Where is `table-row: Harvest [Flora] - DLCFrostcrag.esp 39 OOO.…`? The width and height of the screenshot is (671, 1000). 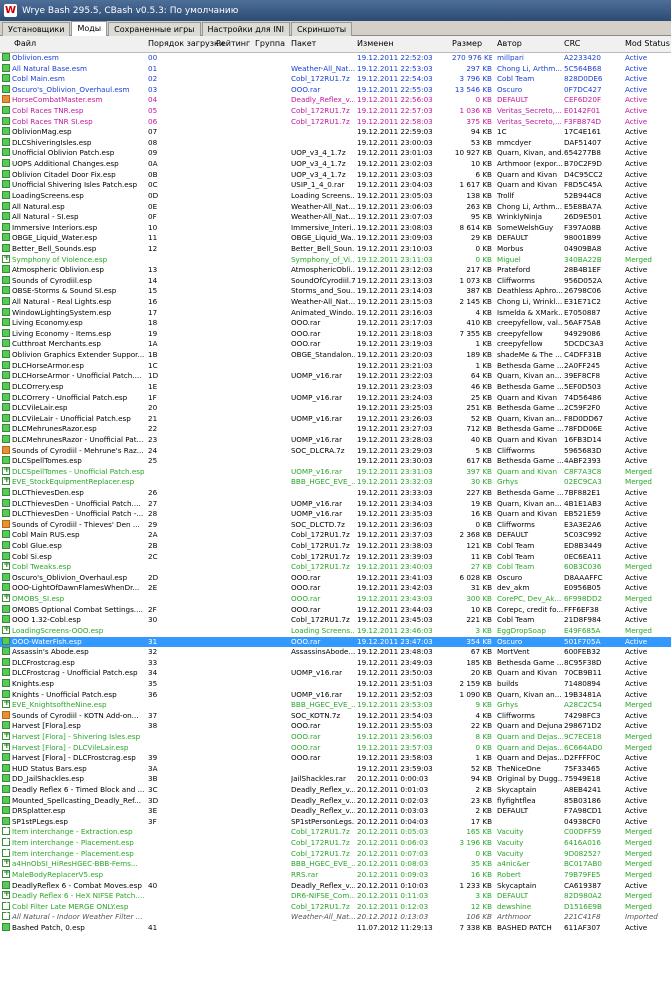 table-row: Harvest [Flora] - DLCFrostcrag.esp 39 OOO.… is located at coordinates (335, 758).